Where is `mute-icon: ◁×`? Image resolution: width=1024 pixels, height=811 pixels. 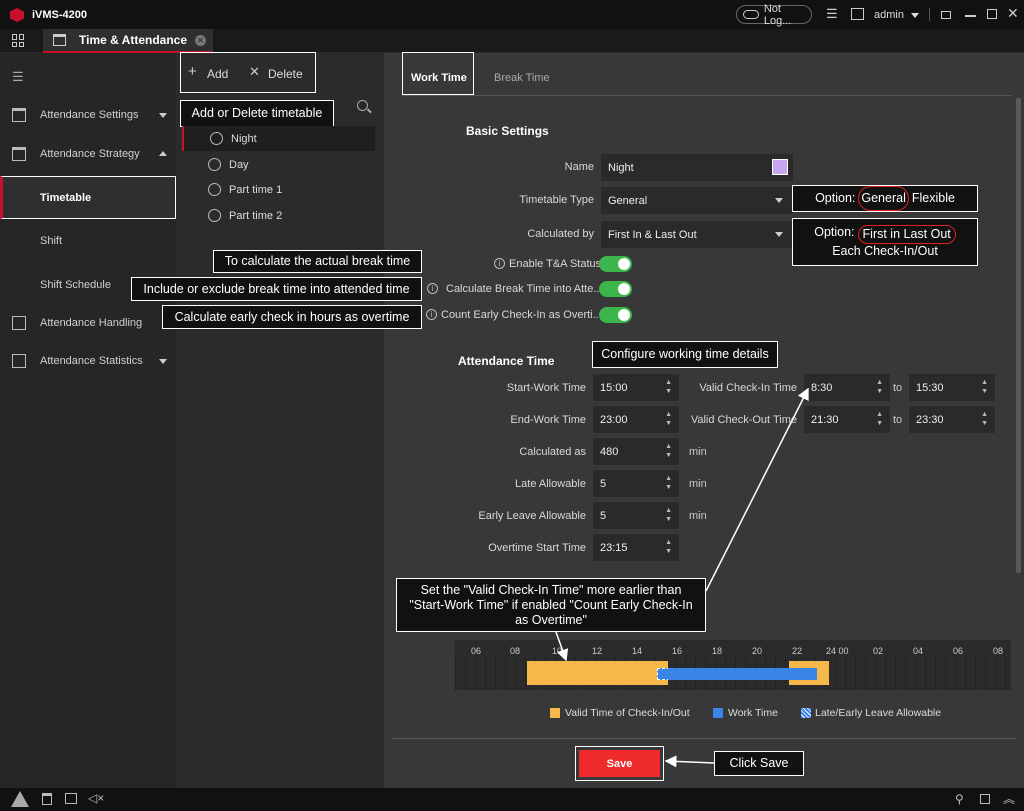
mute-icon: ◁× is located at coordinates (96, 798).